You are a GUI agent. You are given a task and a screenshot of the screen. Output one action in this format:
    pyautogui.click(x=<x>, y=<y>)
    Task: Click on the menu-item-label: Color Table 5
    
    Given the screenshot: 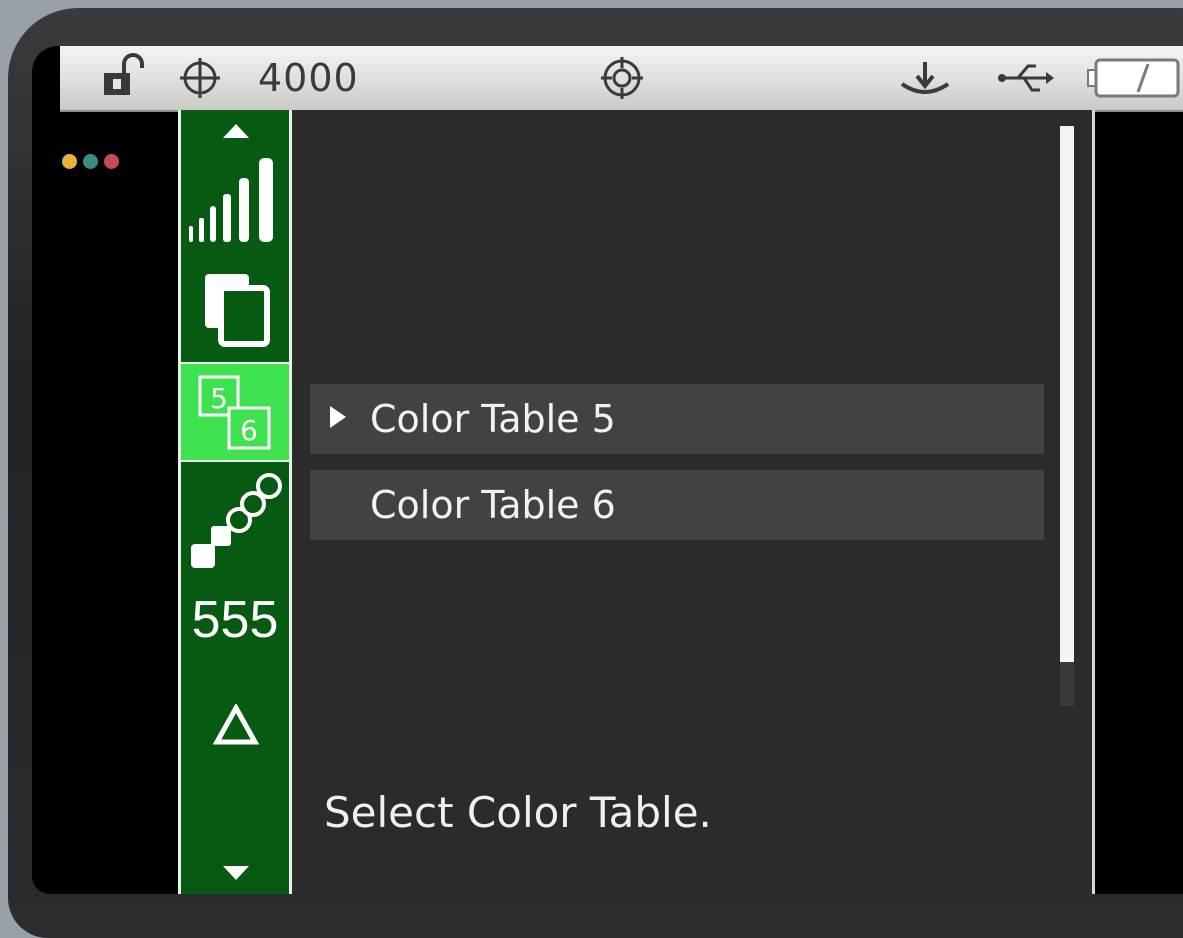 What is the action you would take?
    pyautogui.click(x=493, y=419)
    